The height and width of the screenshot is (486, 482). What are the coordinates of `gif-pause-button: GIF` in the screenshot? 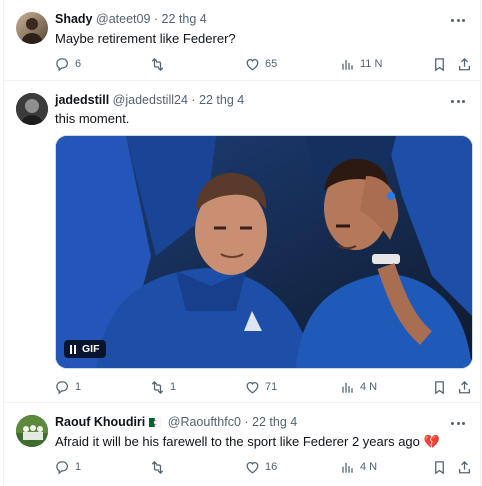 It's located at (85, 349).